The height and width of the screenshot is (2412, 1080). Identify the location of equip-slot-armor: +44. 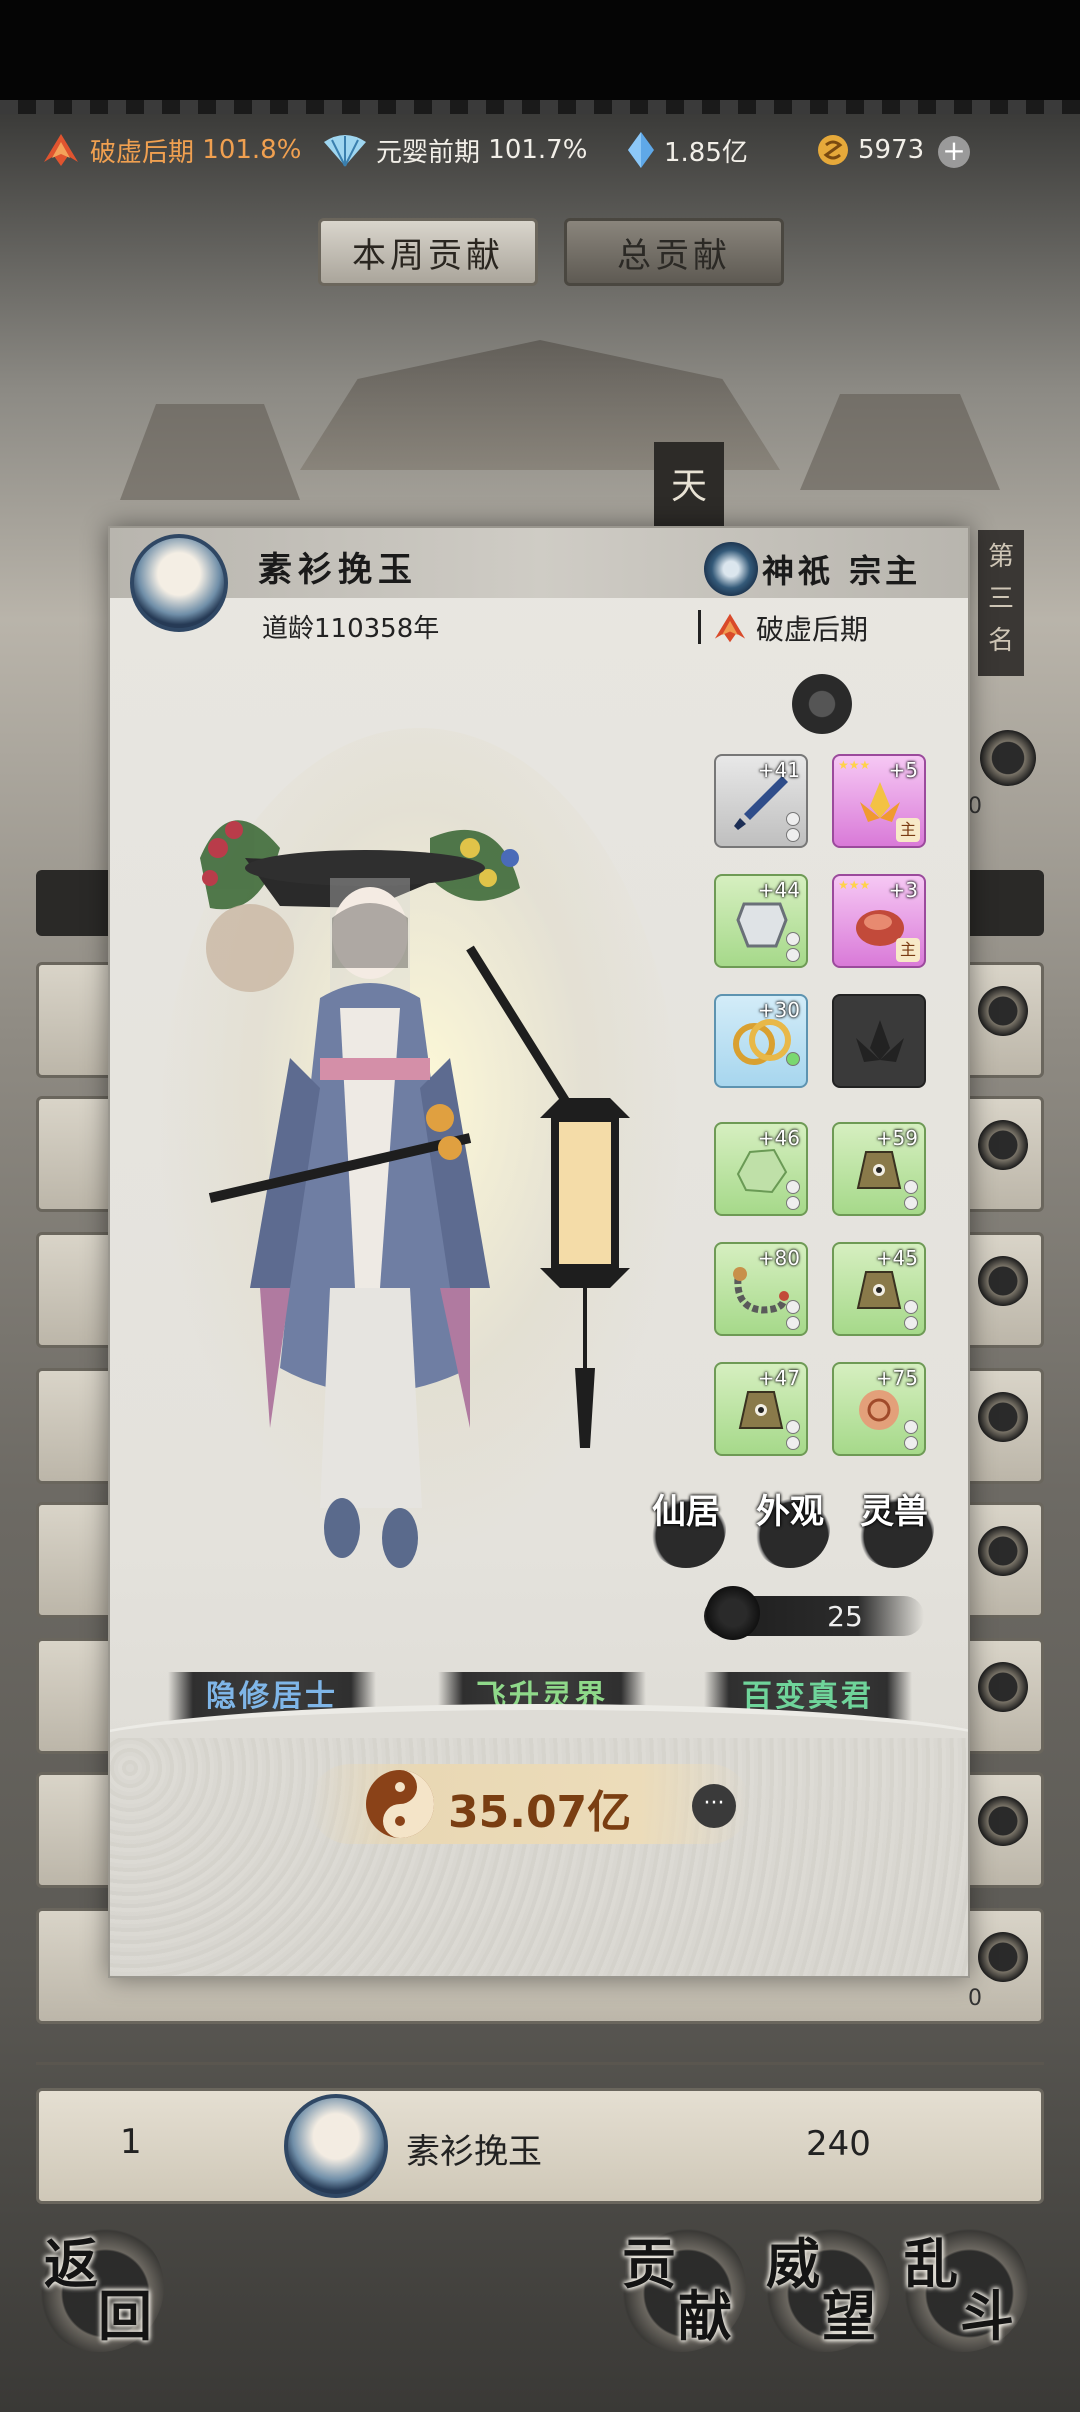
(761, 921).